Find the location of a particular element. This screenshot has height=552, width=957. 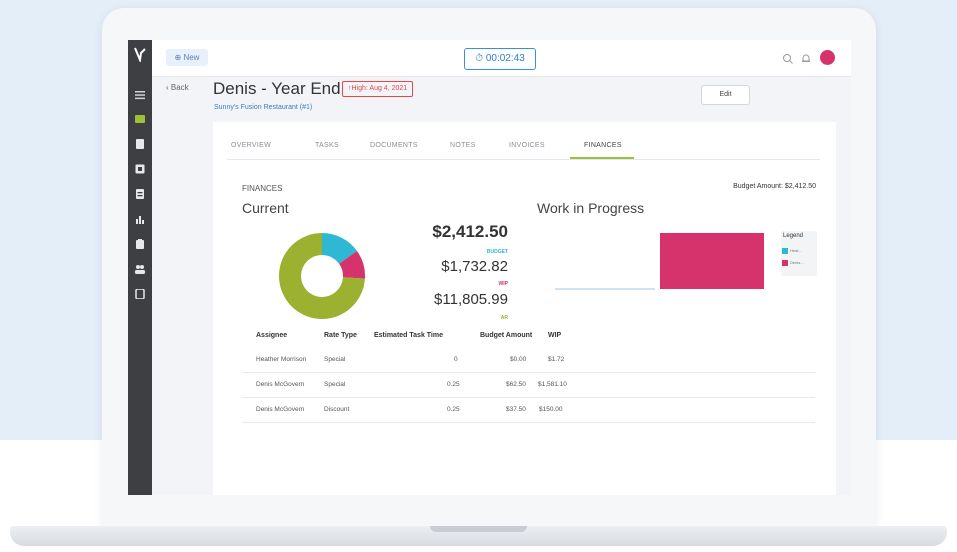

new-button: ⊕ New is located at coordinates (187, 57).